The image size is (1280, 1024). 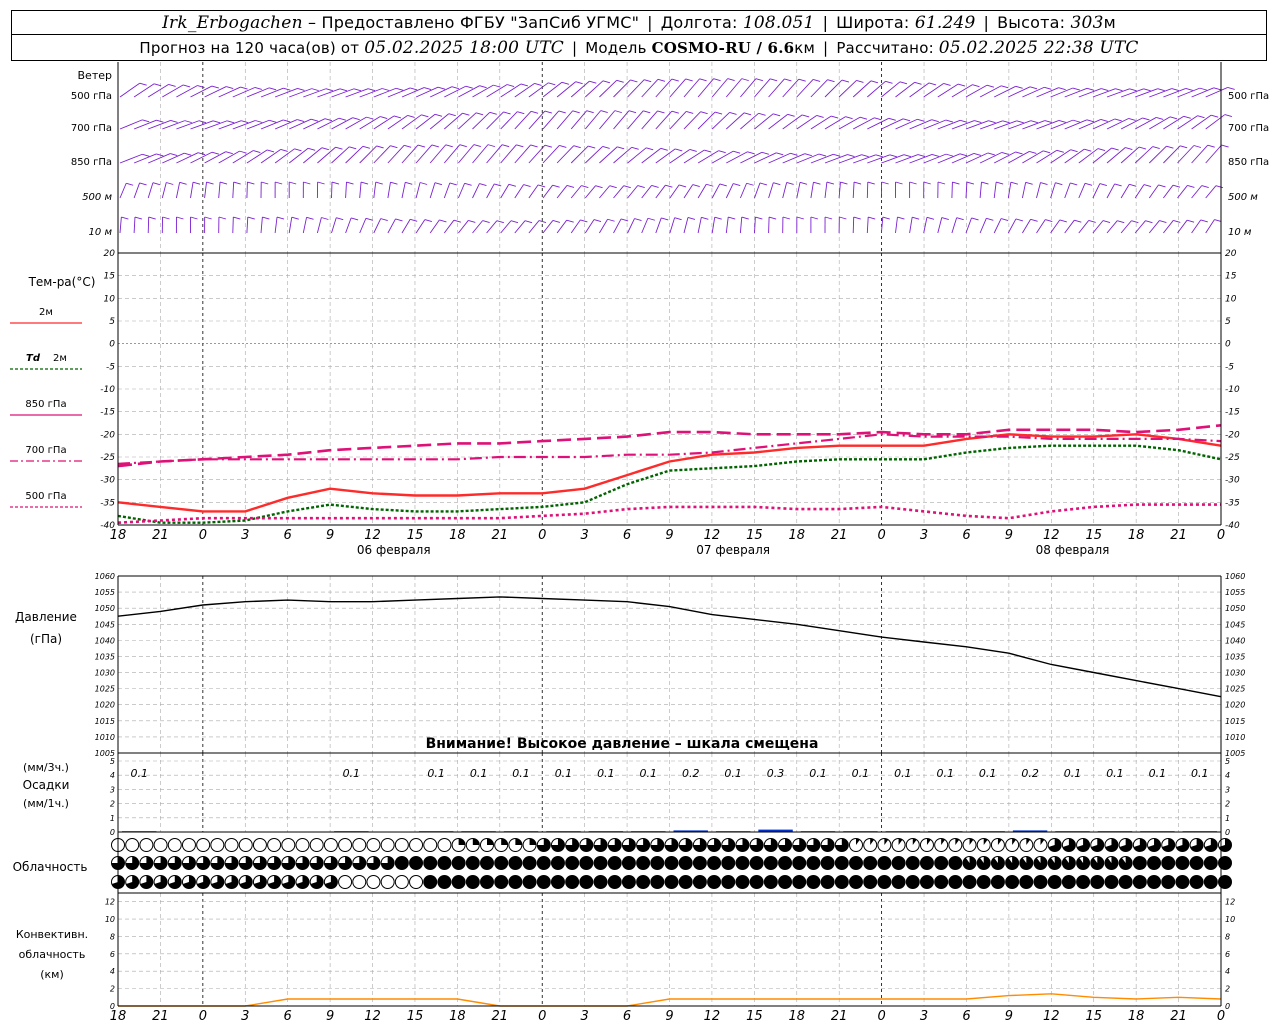 What do you see at coordinates (1248, 162) in the screenshot?
I see `wind-level-label-right: 850 гПа` at bounding box center [1248, 162].